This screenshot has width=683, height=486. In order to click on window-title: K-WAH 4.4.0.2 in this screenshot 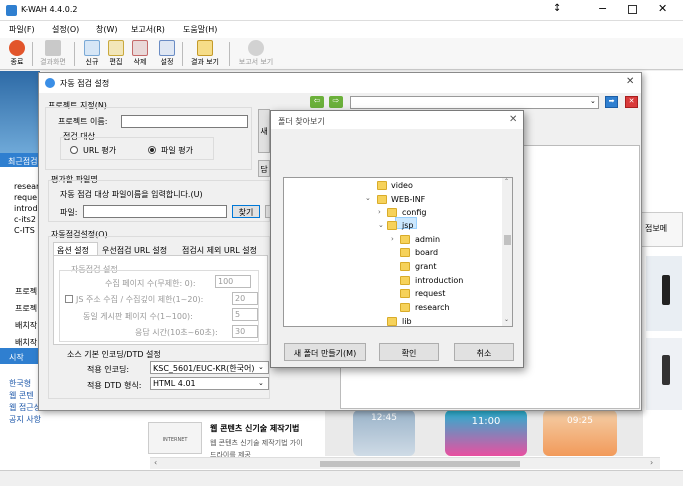, I will do `click(49, 9)`.